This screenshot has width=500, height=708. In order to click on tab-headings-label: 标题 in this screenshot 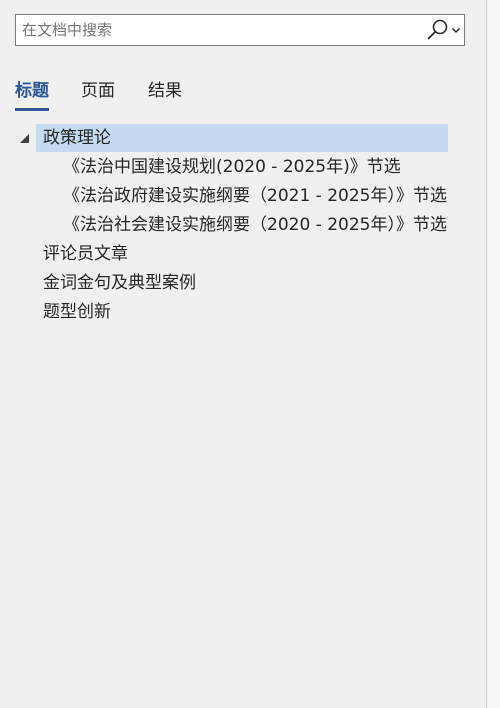, I will do `click(32, 91)`.